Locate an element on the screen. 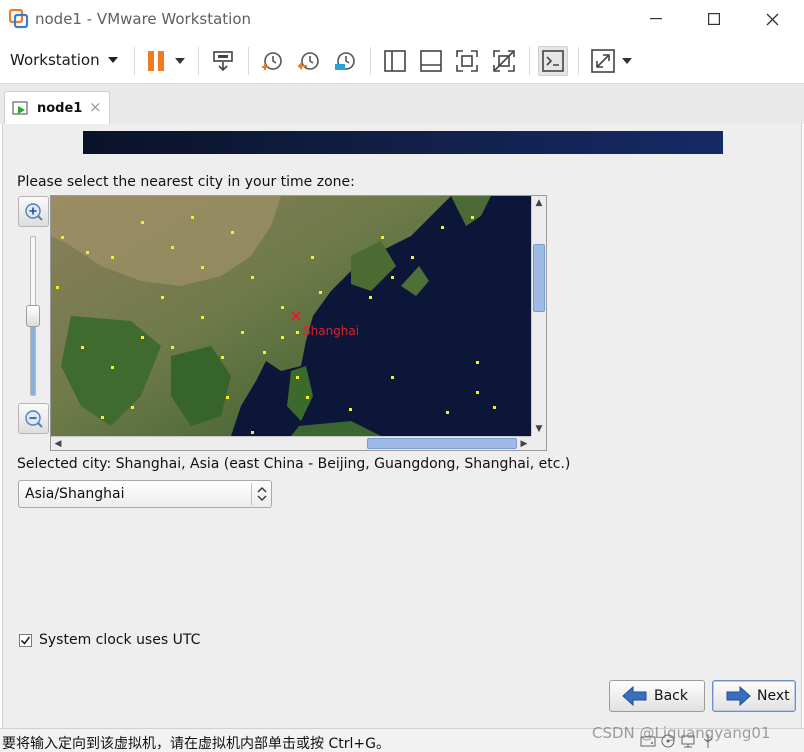 This screenshot has width=804, height=752. tab-strip: node1 × is located at coordinates (402, 104).